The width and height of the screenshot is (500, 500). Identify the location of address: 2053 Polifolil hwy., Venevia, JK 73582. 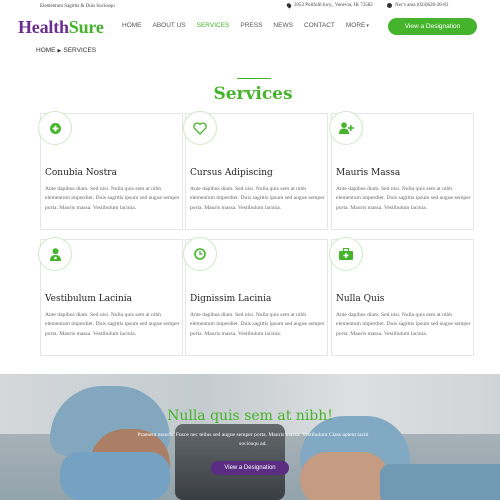
(329, 5).